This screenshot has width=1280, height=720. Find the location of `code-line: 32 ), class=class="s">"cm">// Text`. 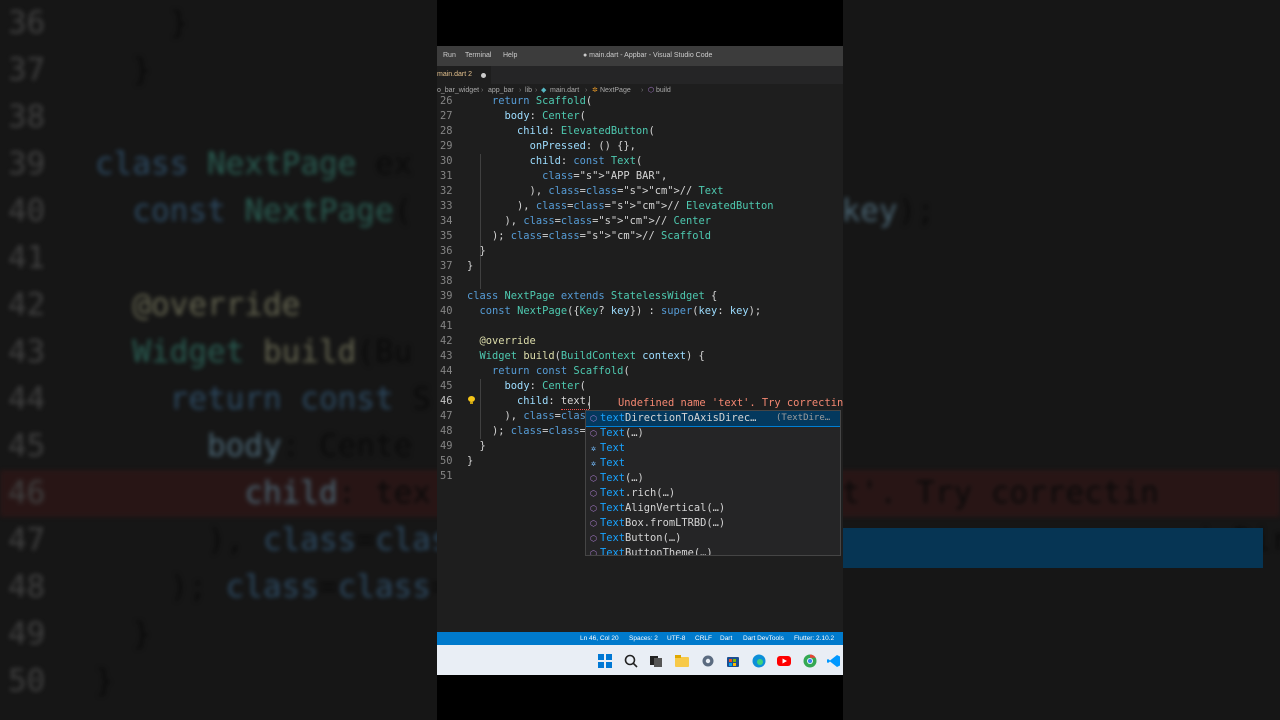

code-line: 32 ), class=class="s">"cm">// Text is located at coordinates (640, 191).